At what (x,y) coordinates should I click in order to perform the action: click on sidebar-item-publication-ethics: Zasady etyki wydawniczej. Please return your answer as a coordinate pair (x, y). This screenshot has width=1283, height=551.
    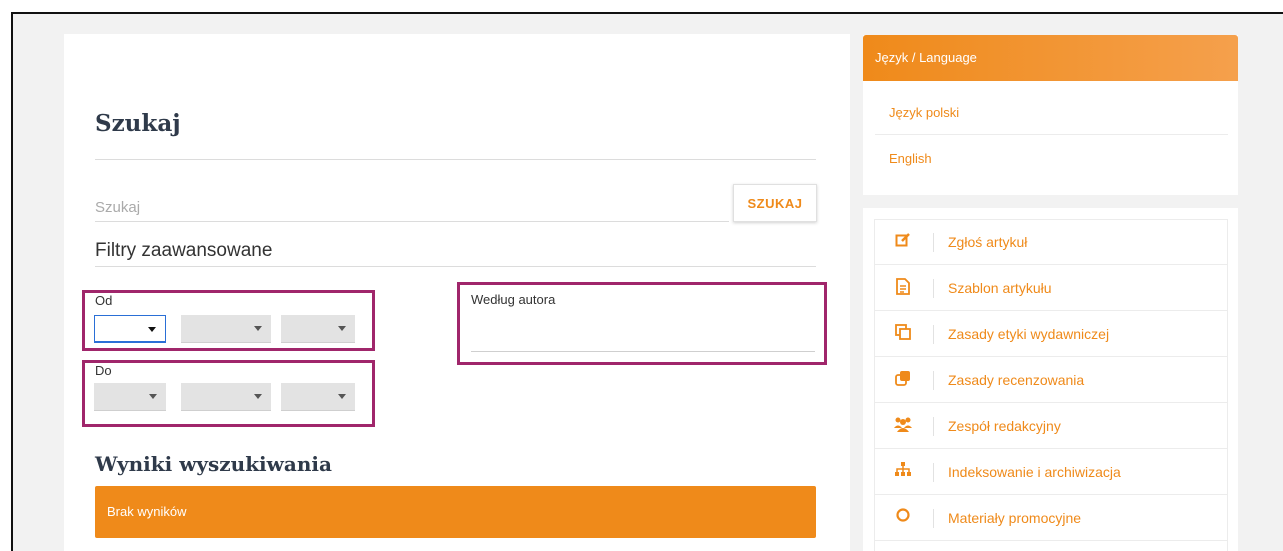
    Looking at the image, I should click on (1051, 334).